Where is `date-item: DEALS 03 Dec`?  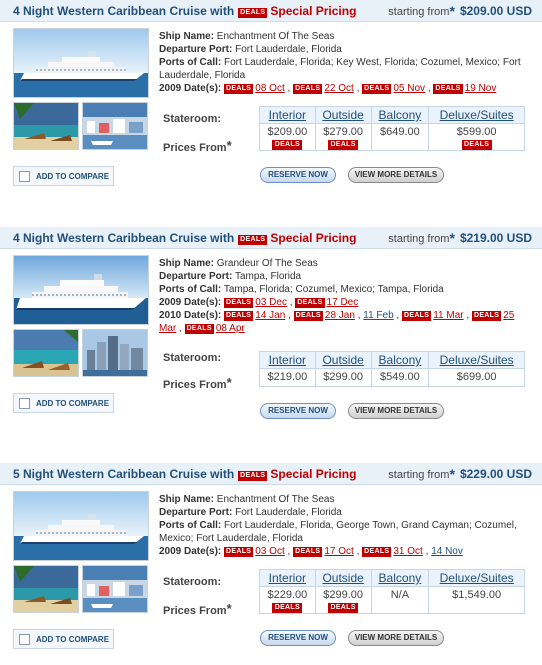
date-item: DEALS 03 Dec is located at coordinates (255, 302).